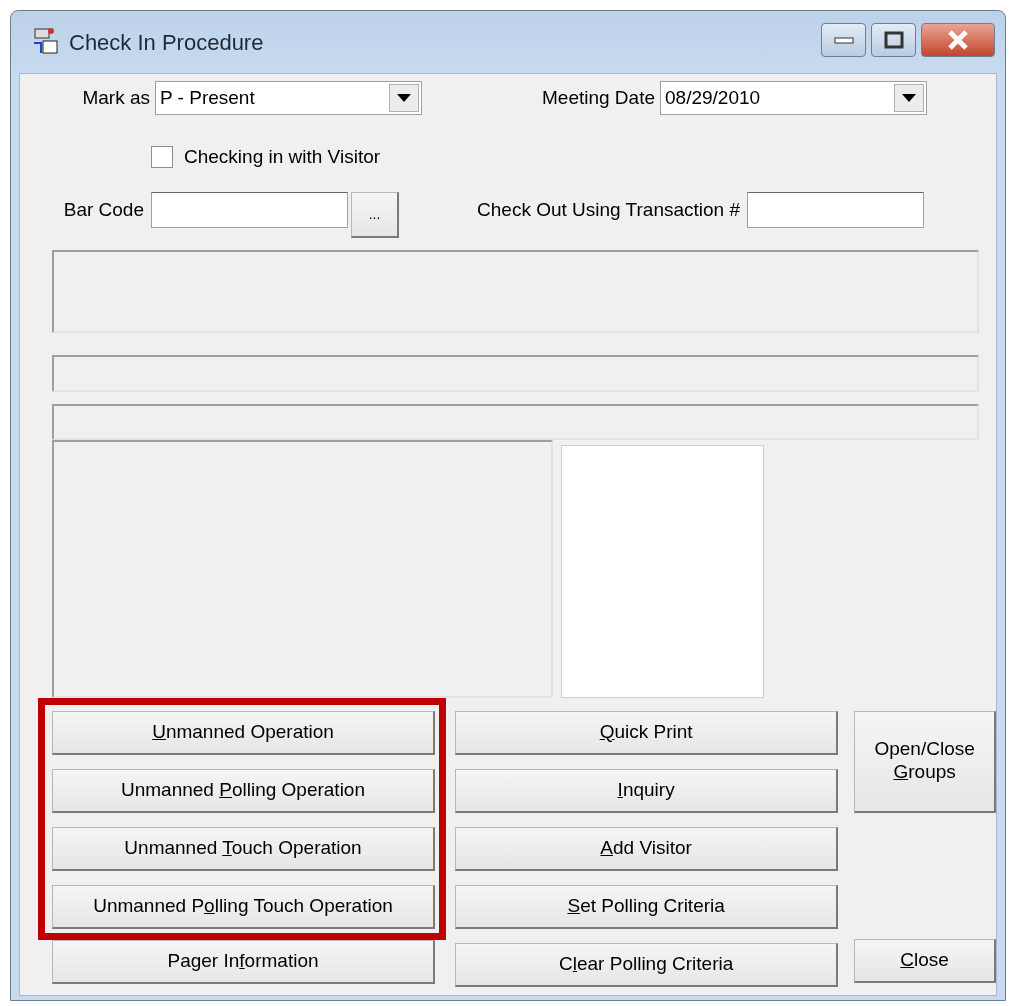  I want to click on action-button: Inquiry, so click(647, 790).